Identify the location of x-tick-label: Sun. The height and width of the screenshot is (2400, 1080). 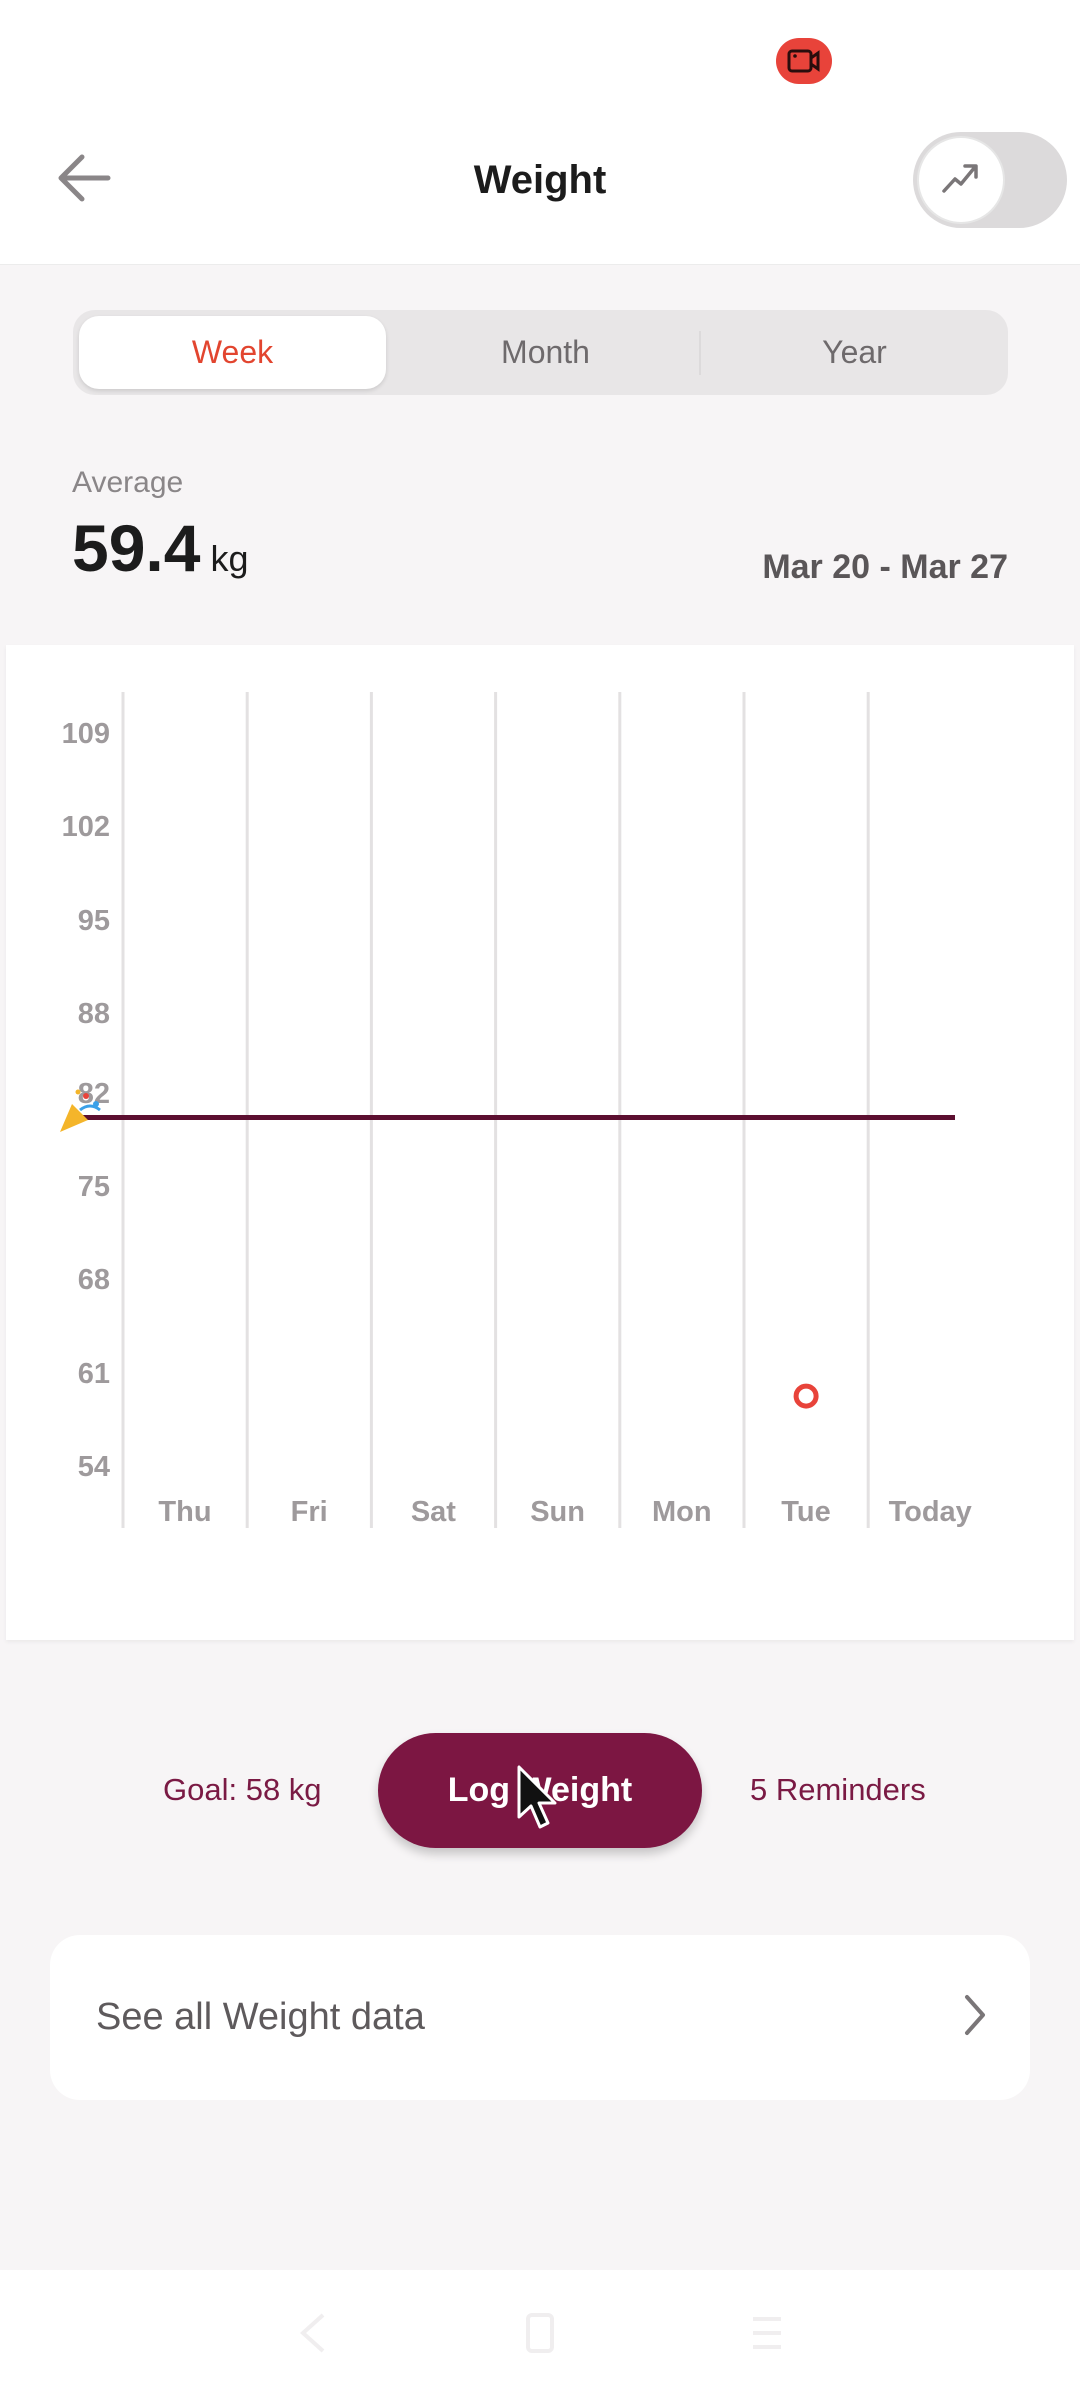
(557, 1512).